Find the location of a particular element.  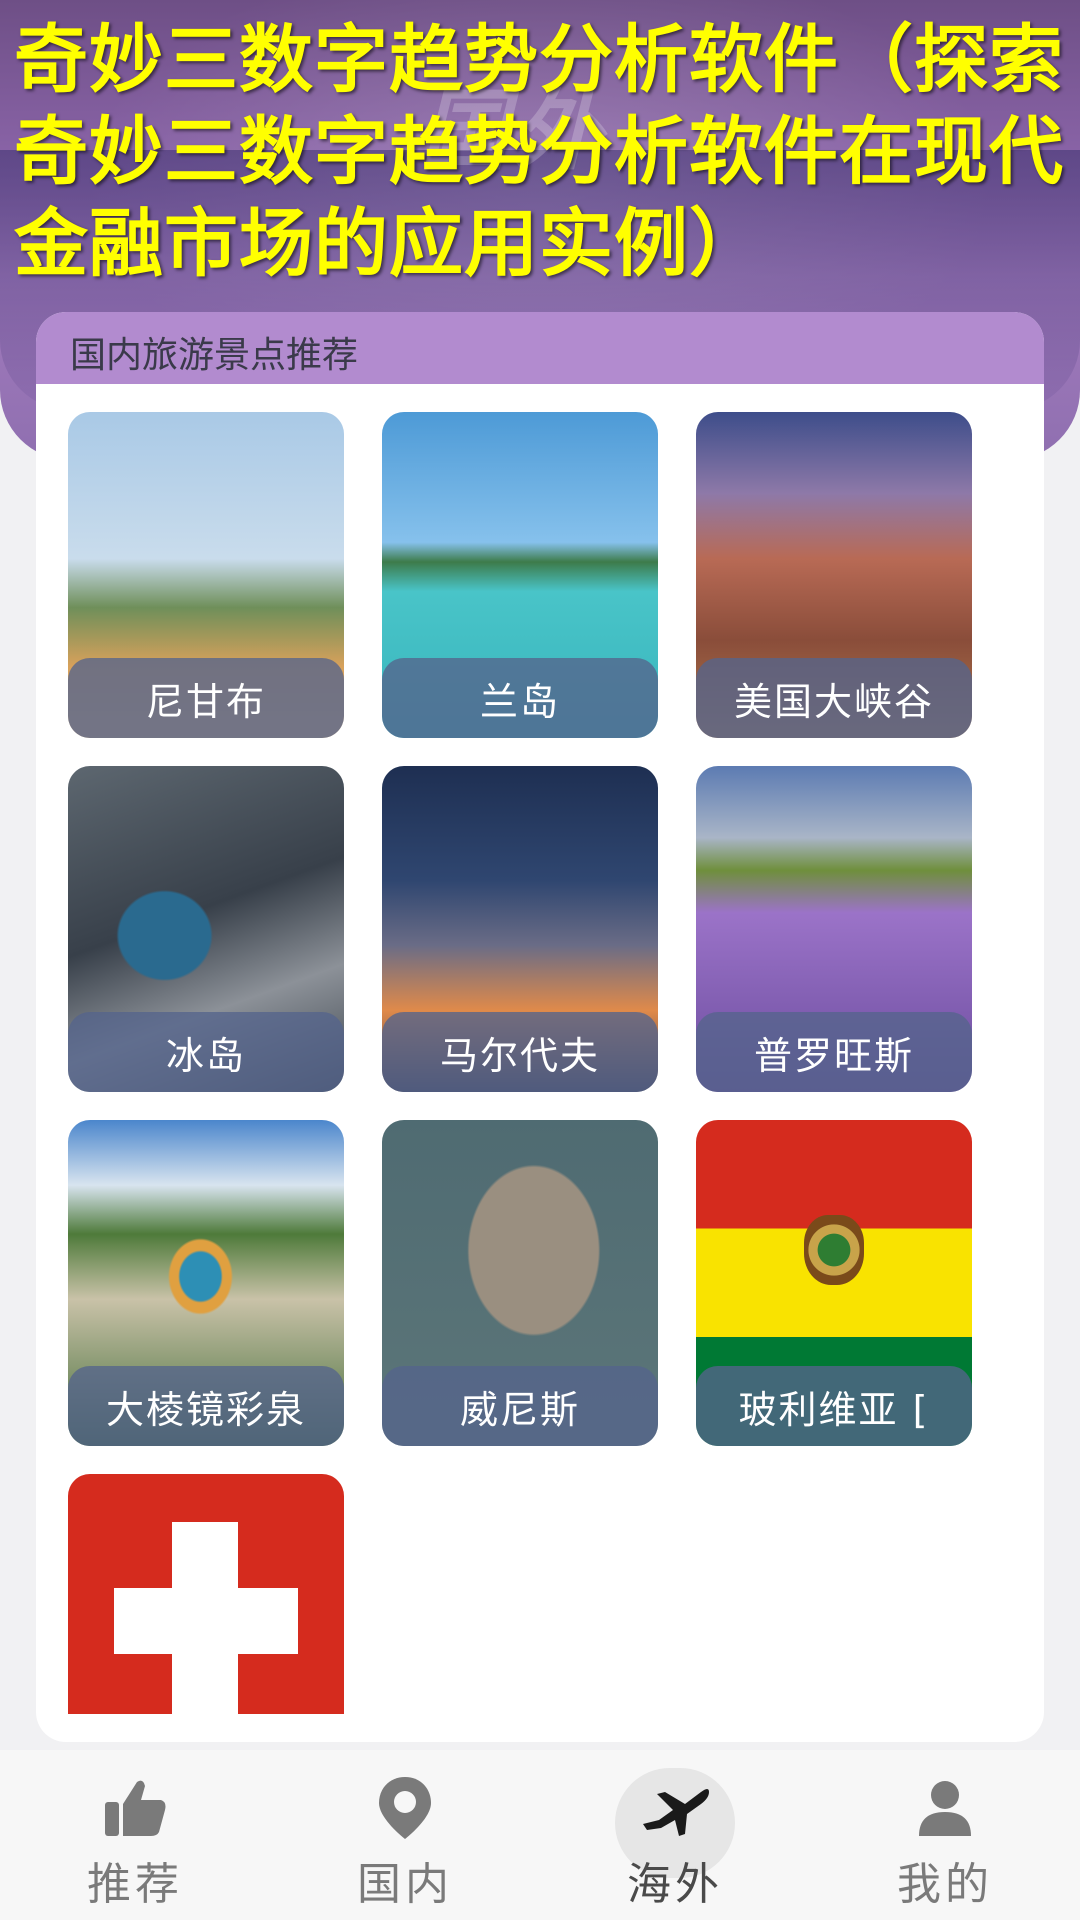

destination-name: 尼甘布 is located at coordinates (206, 698).